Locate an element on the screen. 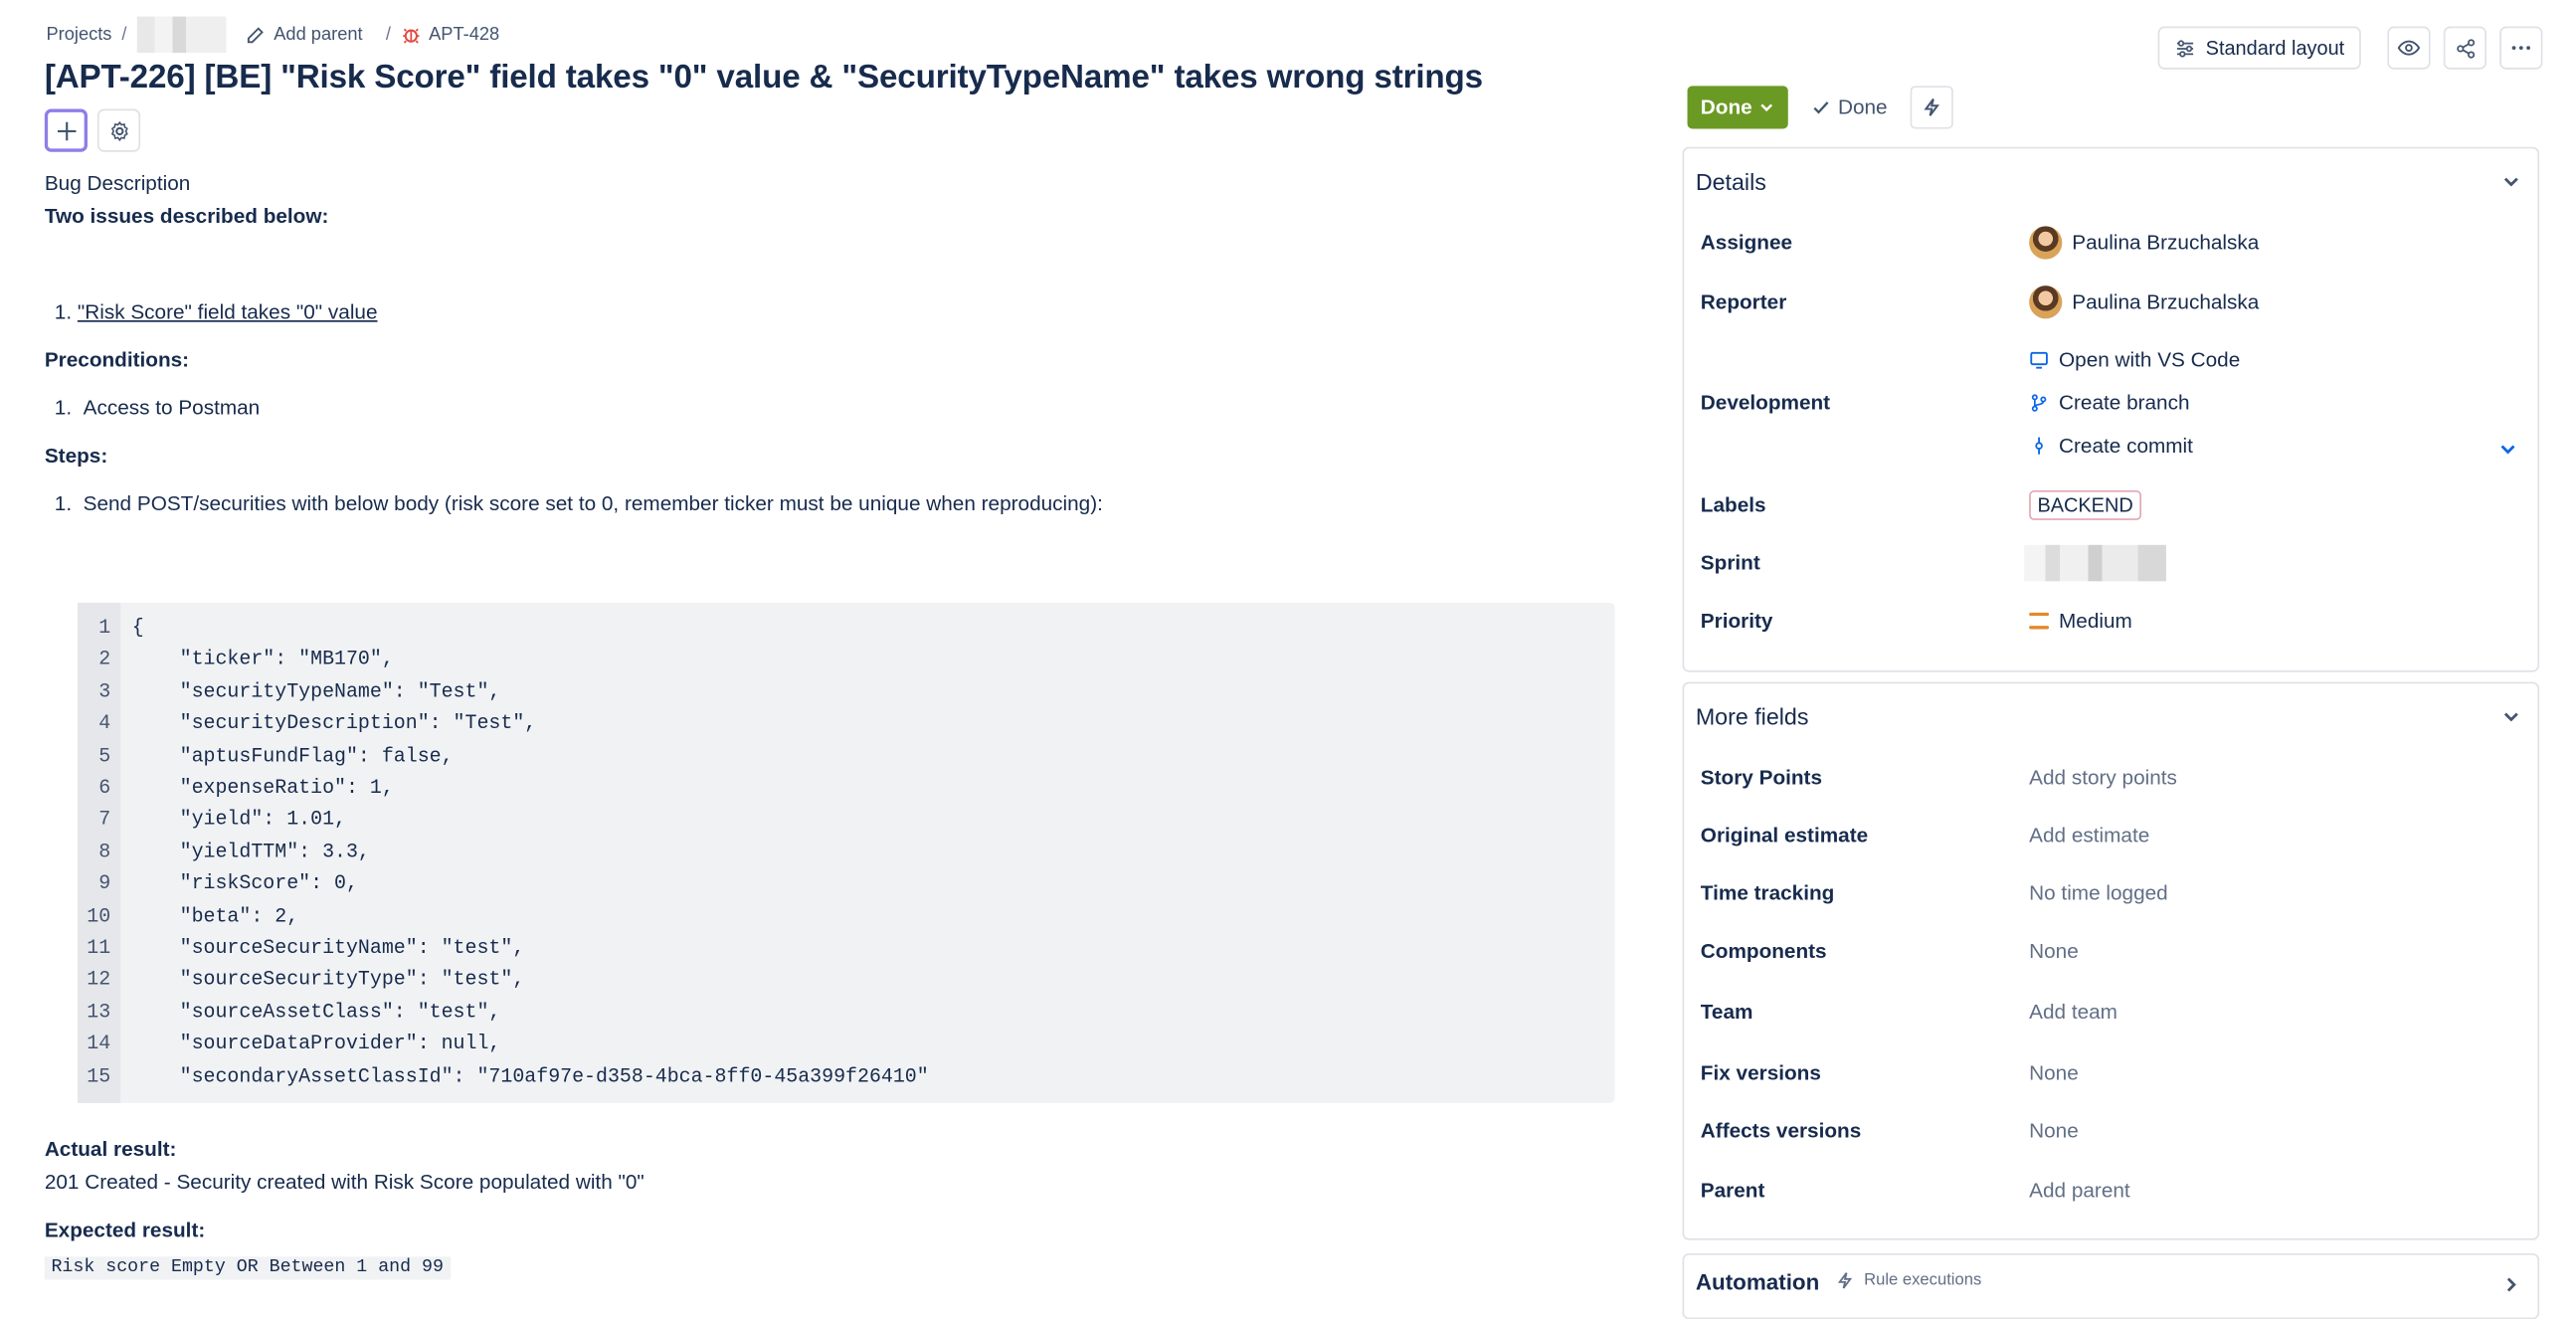 The width and height of the screenshot is (2576, 1319). expected-code-text: Risk score Empty OR Between 1 and 99 is located at coordinates (247, 1268).